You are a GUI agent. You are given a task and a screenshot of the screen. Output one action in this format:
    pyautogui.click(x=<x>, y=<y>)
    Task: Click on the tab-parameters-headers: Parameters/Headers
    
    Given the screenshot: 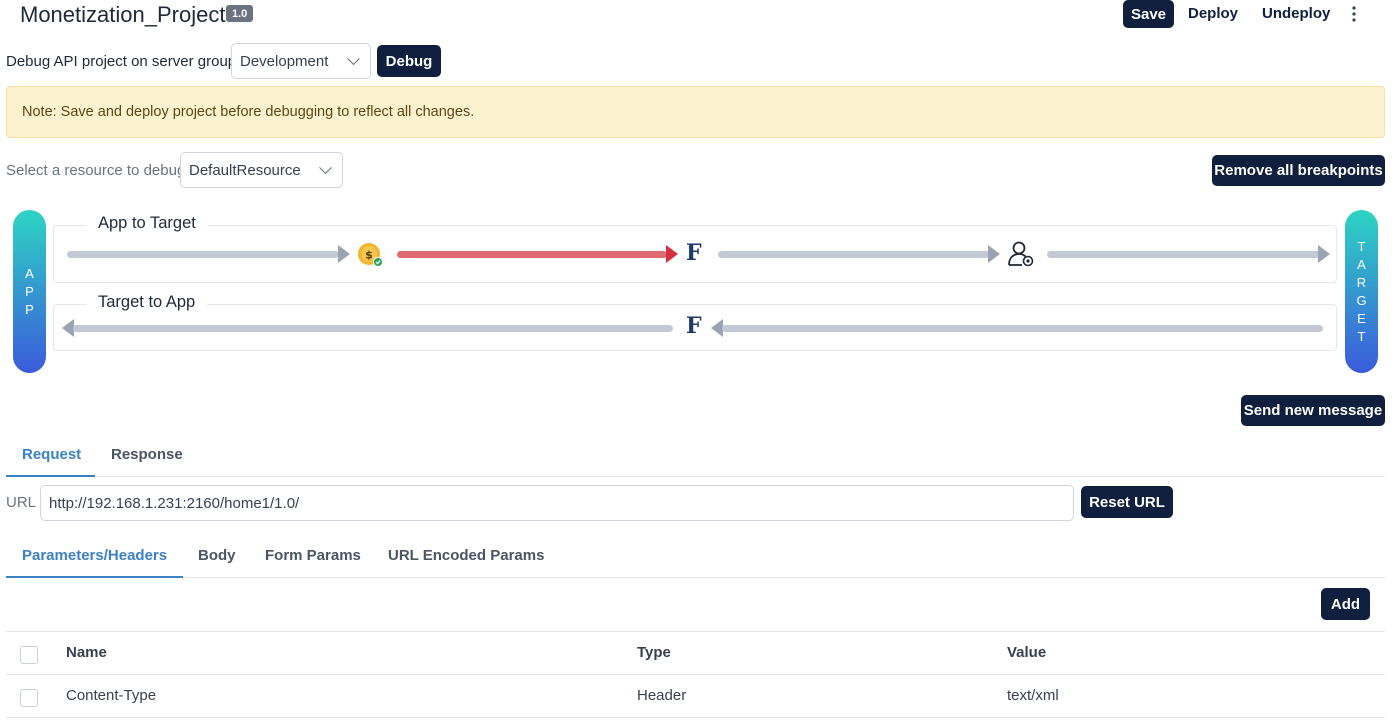 What is the action you would take?
    pyautogui.click(x=94, y=555)
    